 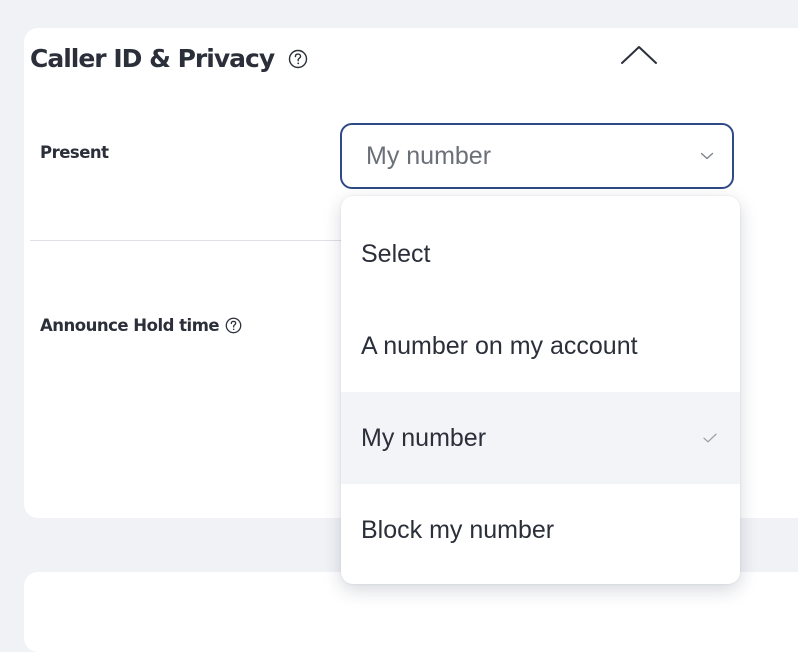 I want to click on option-block-my-number: Block my number, so click(x=540, y=530).